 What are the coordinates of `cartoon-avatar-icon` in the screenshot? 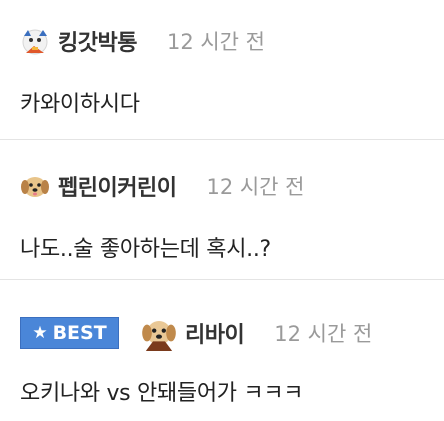 It's located at (35, 41).